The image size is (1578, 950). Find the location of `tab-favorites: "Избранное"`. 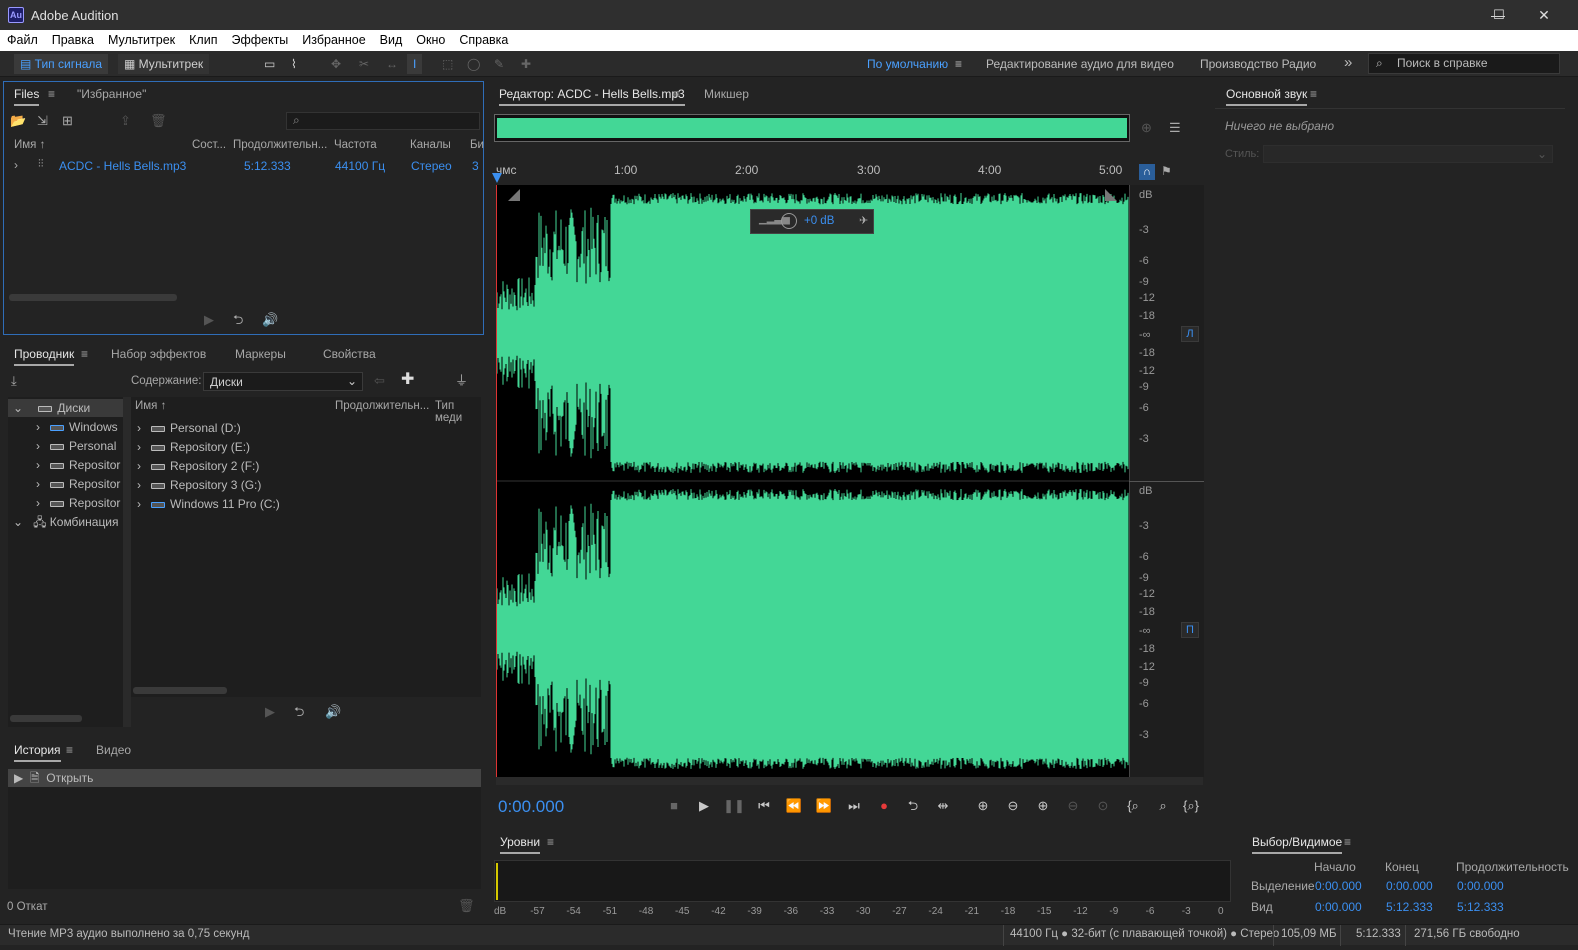

tab-favorites: "Избранное" is located at coordinates (111, 94).